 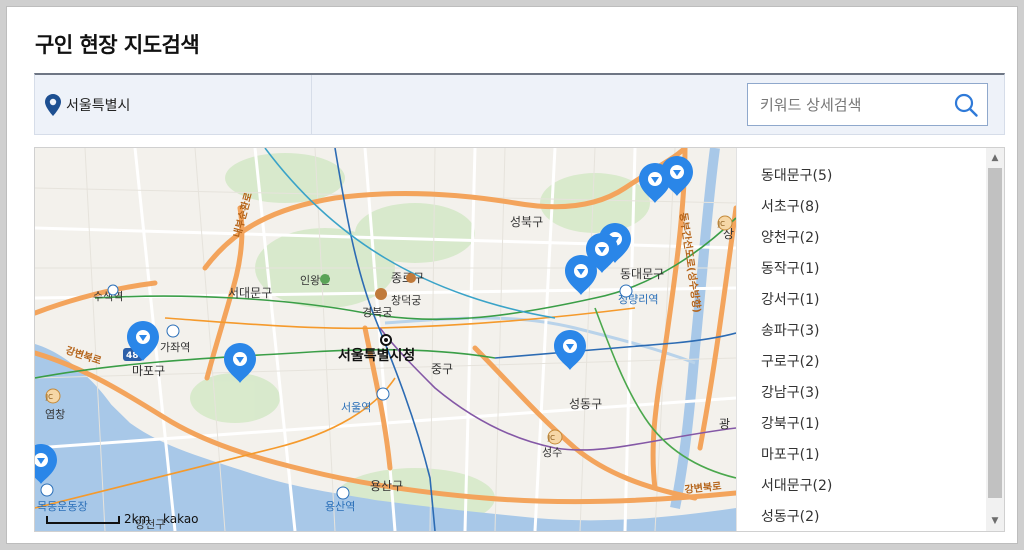 What do you see at coordinates (377, 312) in the screenshot?
I see `map-label-gyeongbokgung: 경복궁` at bounding box center [377, 312].